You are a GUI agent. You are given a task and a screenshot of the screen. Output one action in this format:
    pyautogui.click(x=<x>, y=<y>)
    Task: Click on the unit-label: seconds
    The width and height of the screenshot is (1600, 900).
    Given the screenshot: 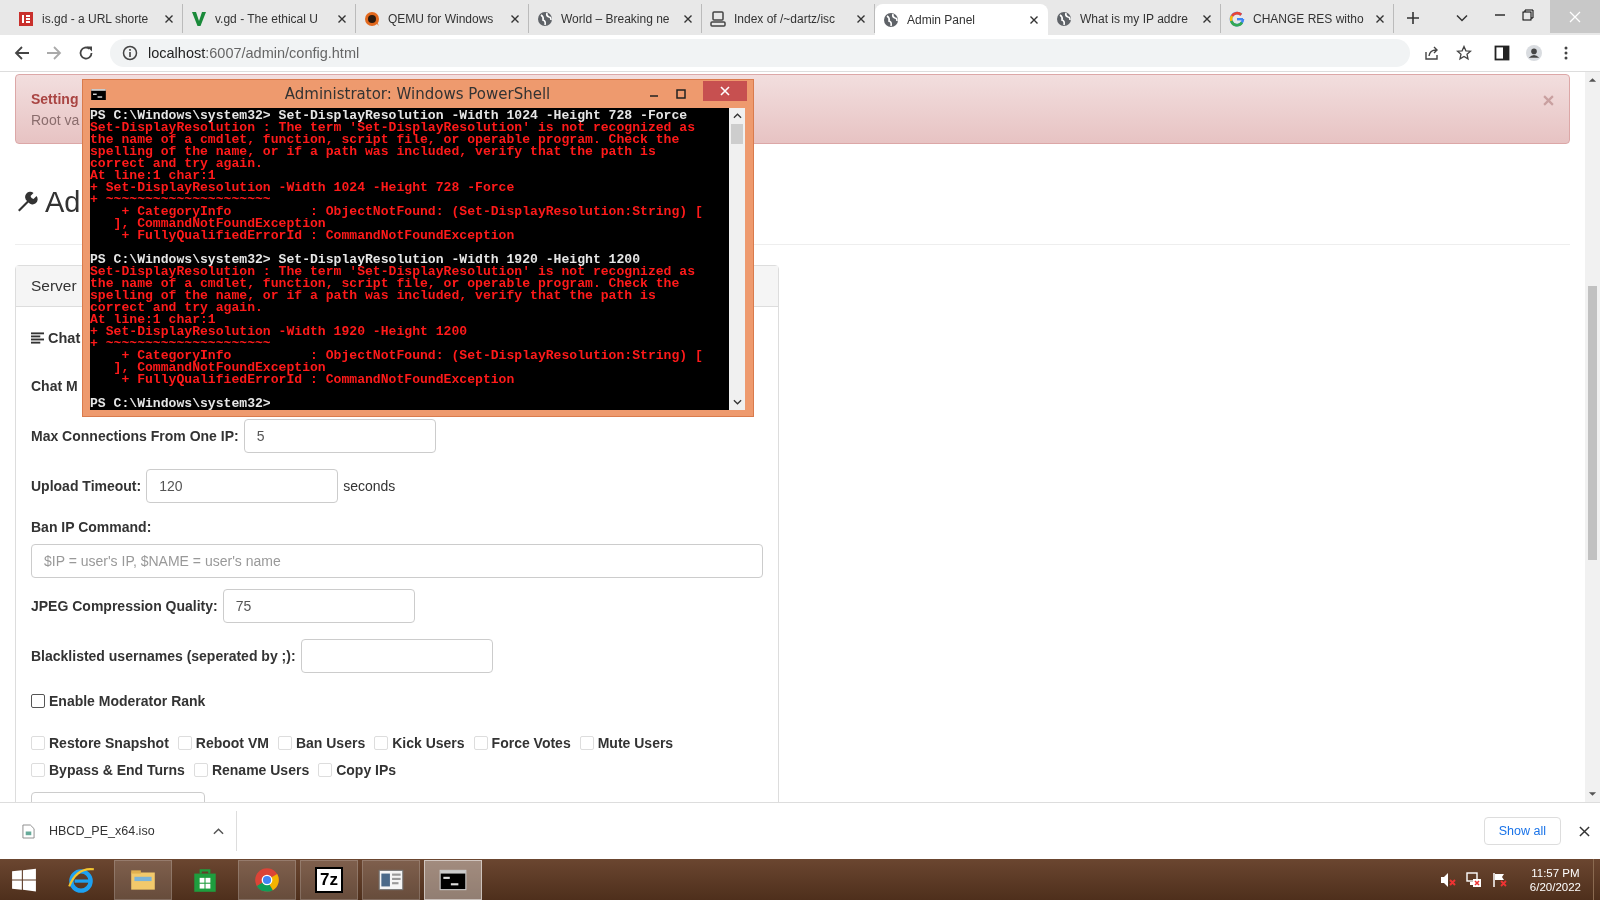 What is the action you would take?
    pyautogui.click(x=369, y=486)
    